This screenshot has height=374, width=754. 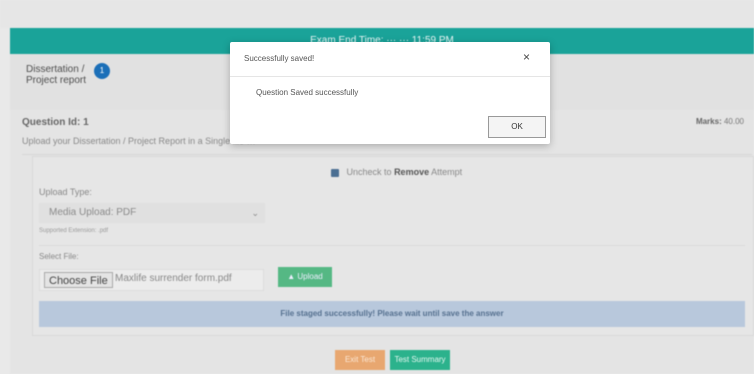 I want to click on choose-file-button: Choose File, so click(x=78, y=280).